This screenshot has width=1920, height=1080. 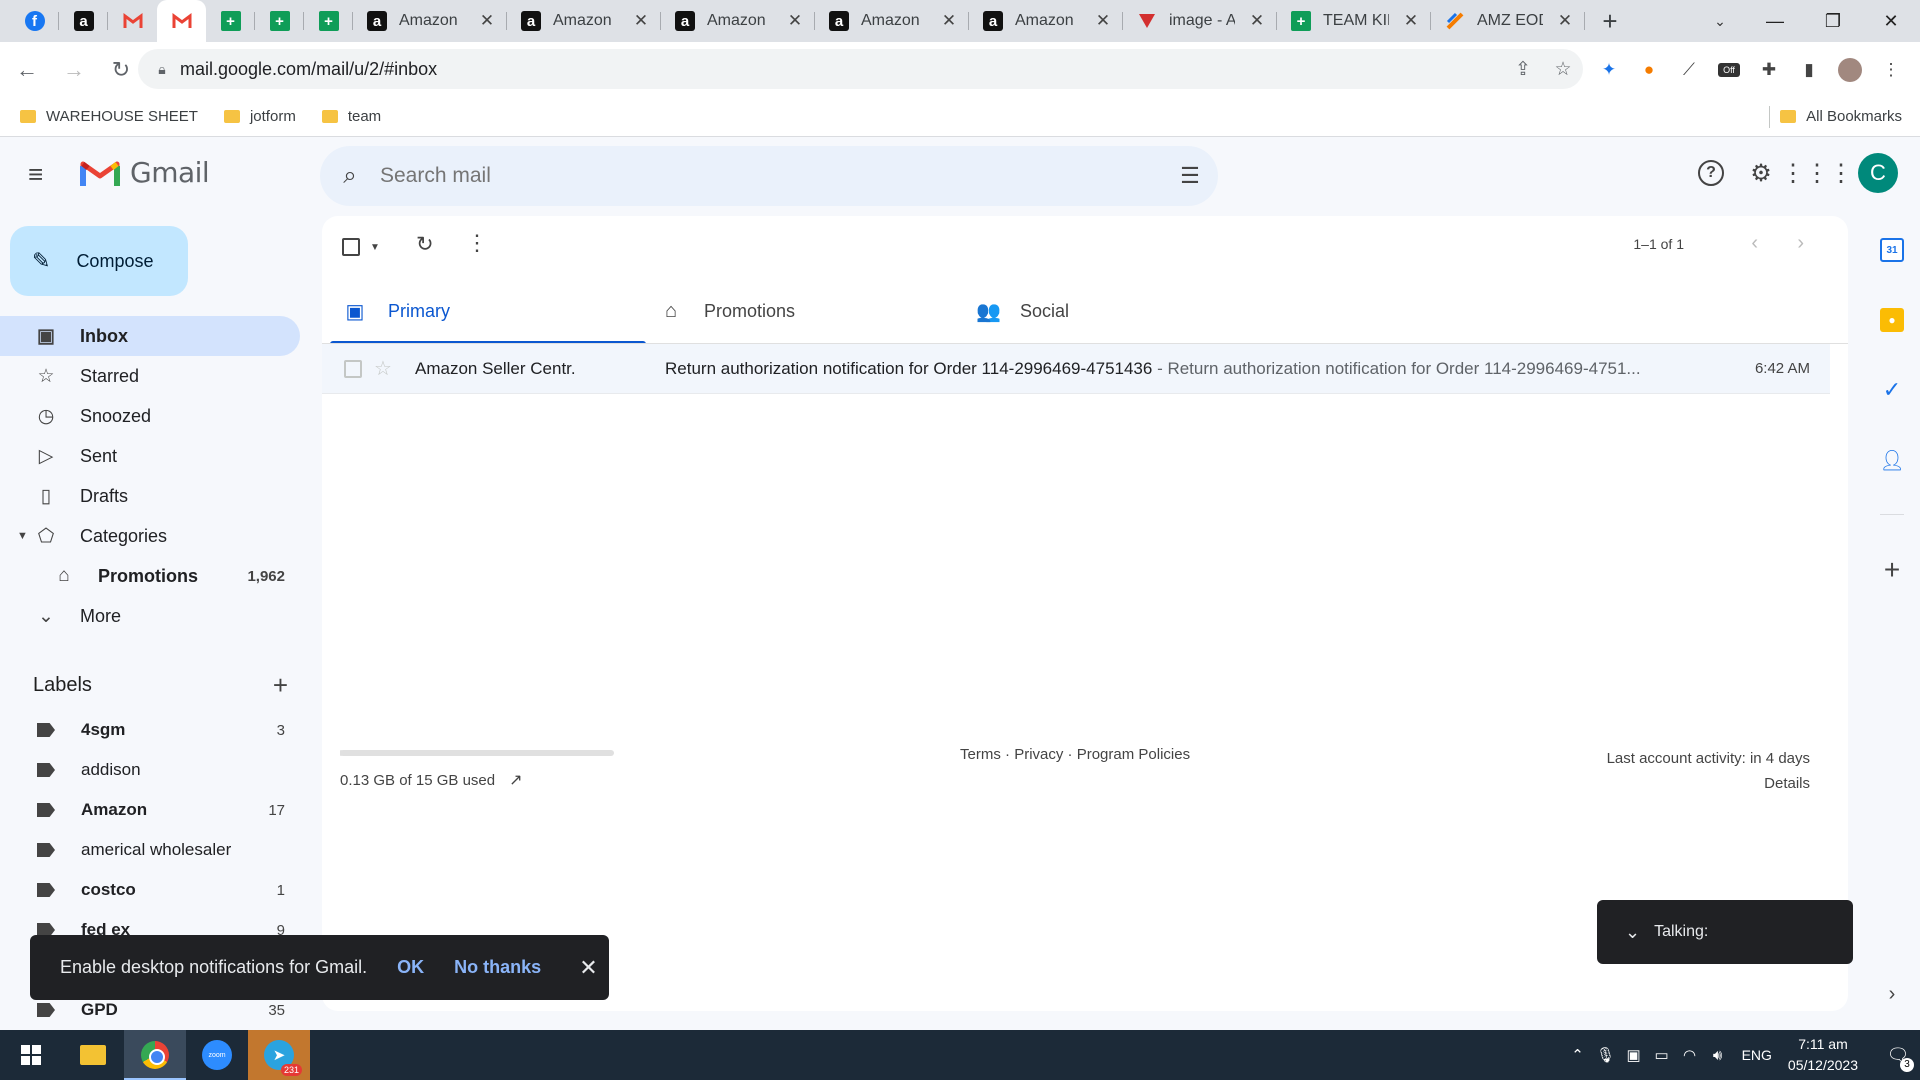 What do you see at coordinates (279, 1055) in the screenshot?
I see `taskbar-telegram: ➤ 231` at bounding box center [279, 1055].